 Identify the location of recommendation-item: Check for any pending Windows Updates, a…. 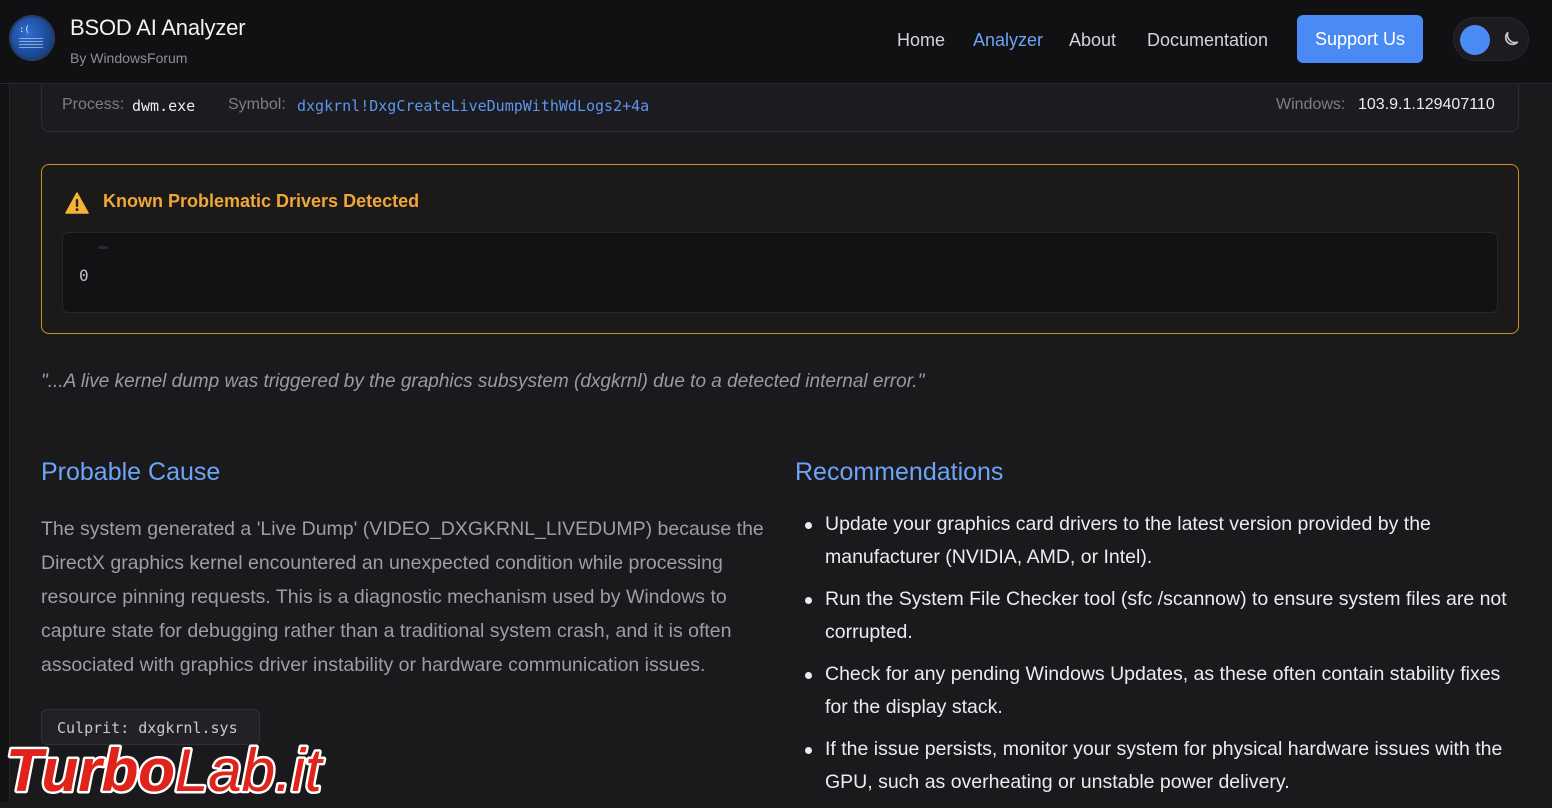
(1160, 691).